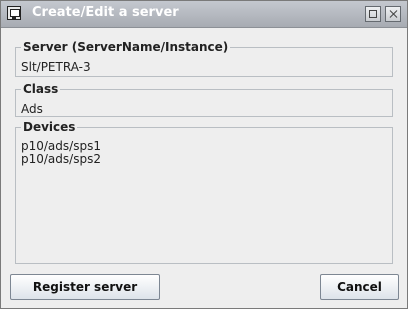  Describe the element at coordinates (41, 89) in the screenshot. I see `class-label: Class` at that location.